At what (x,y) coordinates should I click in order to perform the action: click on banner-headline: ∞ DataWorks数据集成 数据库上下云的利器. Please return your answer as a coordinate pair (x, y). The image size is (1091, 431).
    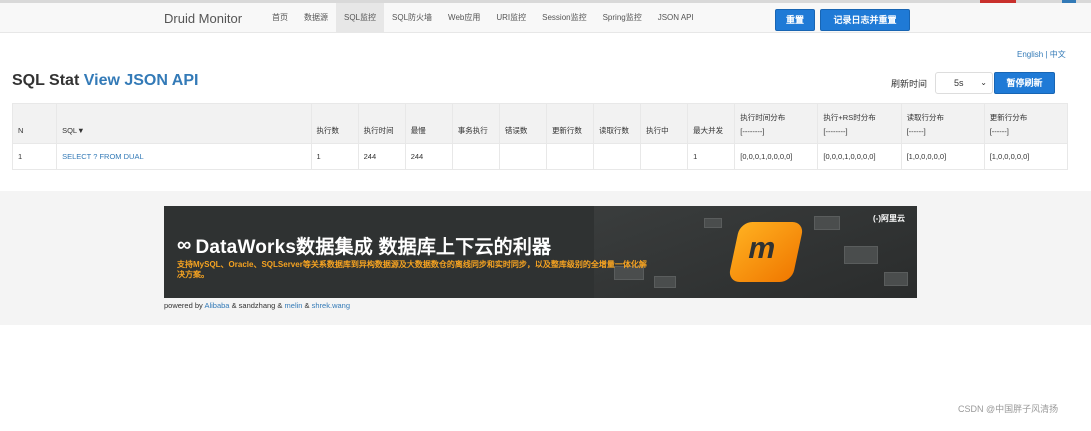
    Looking at the image, I should click on (364, 245).